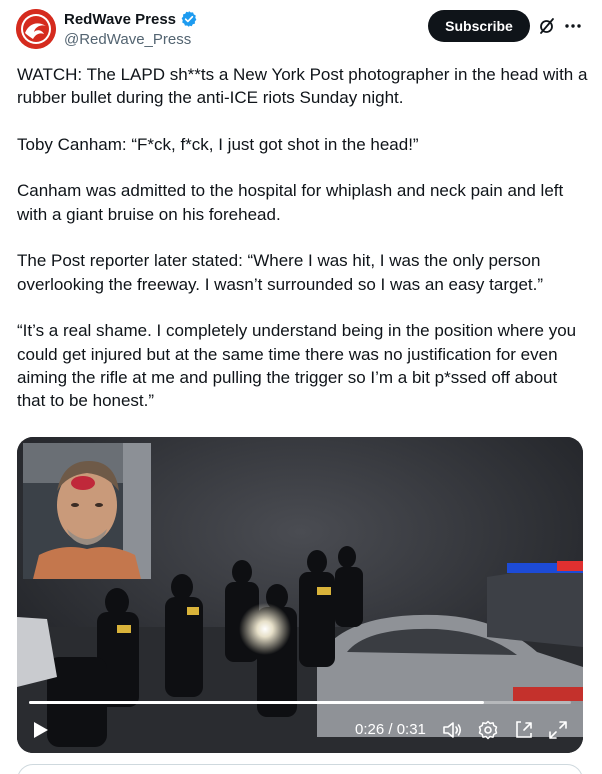 The height and width of the screenshot is (774, 602). What do you see at coordinates (479, 26) in the screenshot?
I see `subscribe-button: Subscribe` at bounding box center [479, 26].